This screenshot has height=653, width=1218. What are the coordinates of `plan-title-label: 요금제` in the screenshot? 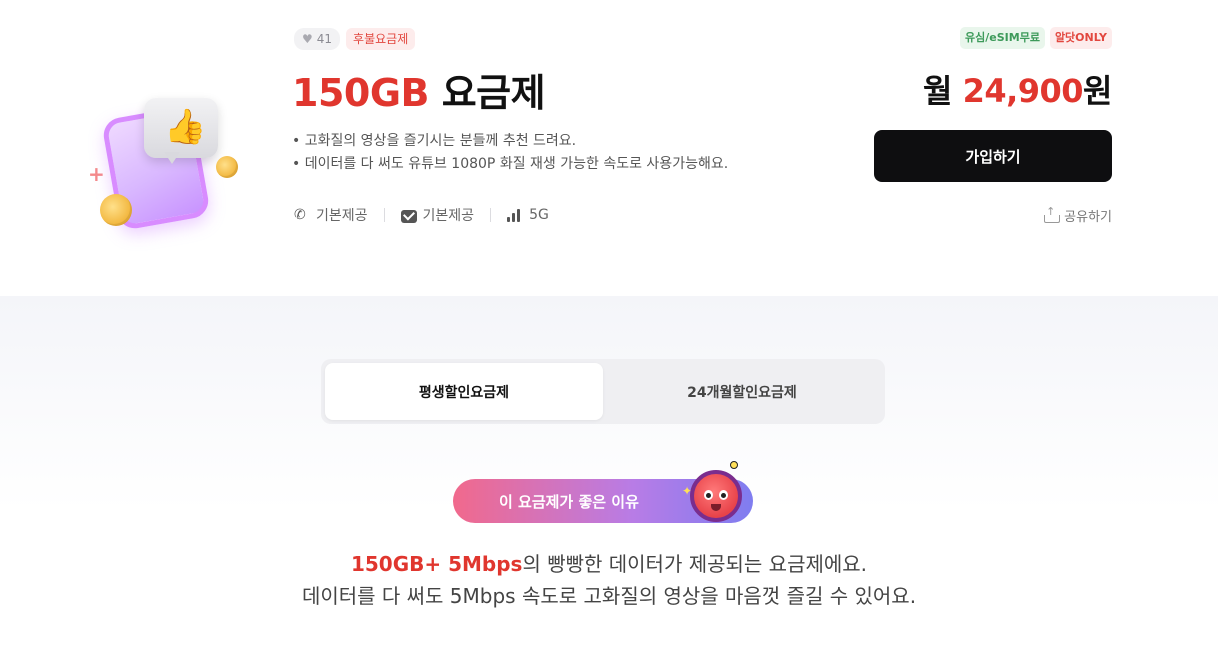 It's located at (493, 93).